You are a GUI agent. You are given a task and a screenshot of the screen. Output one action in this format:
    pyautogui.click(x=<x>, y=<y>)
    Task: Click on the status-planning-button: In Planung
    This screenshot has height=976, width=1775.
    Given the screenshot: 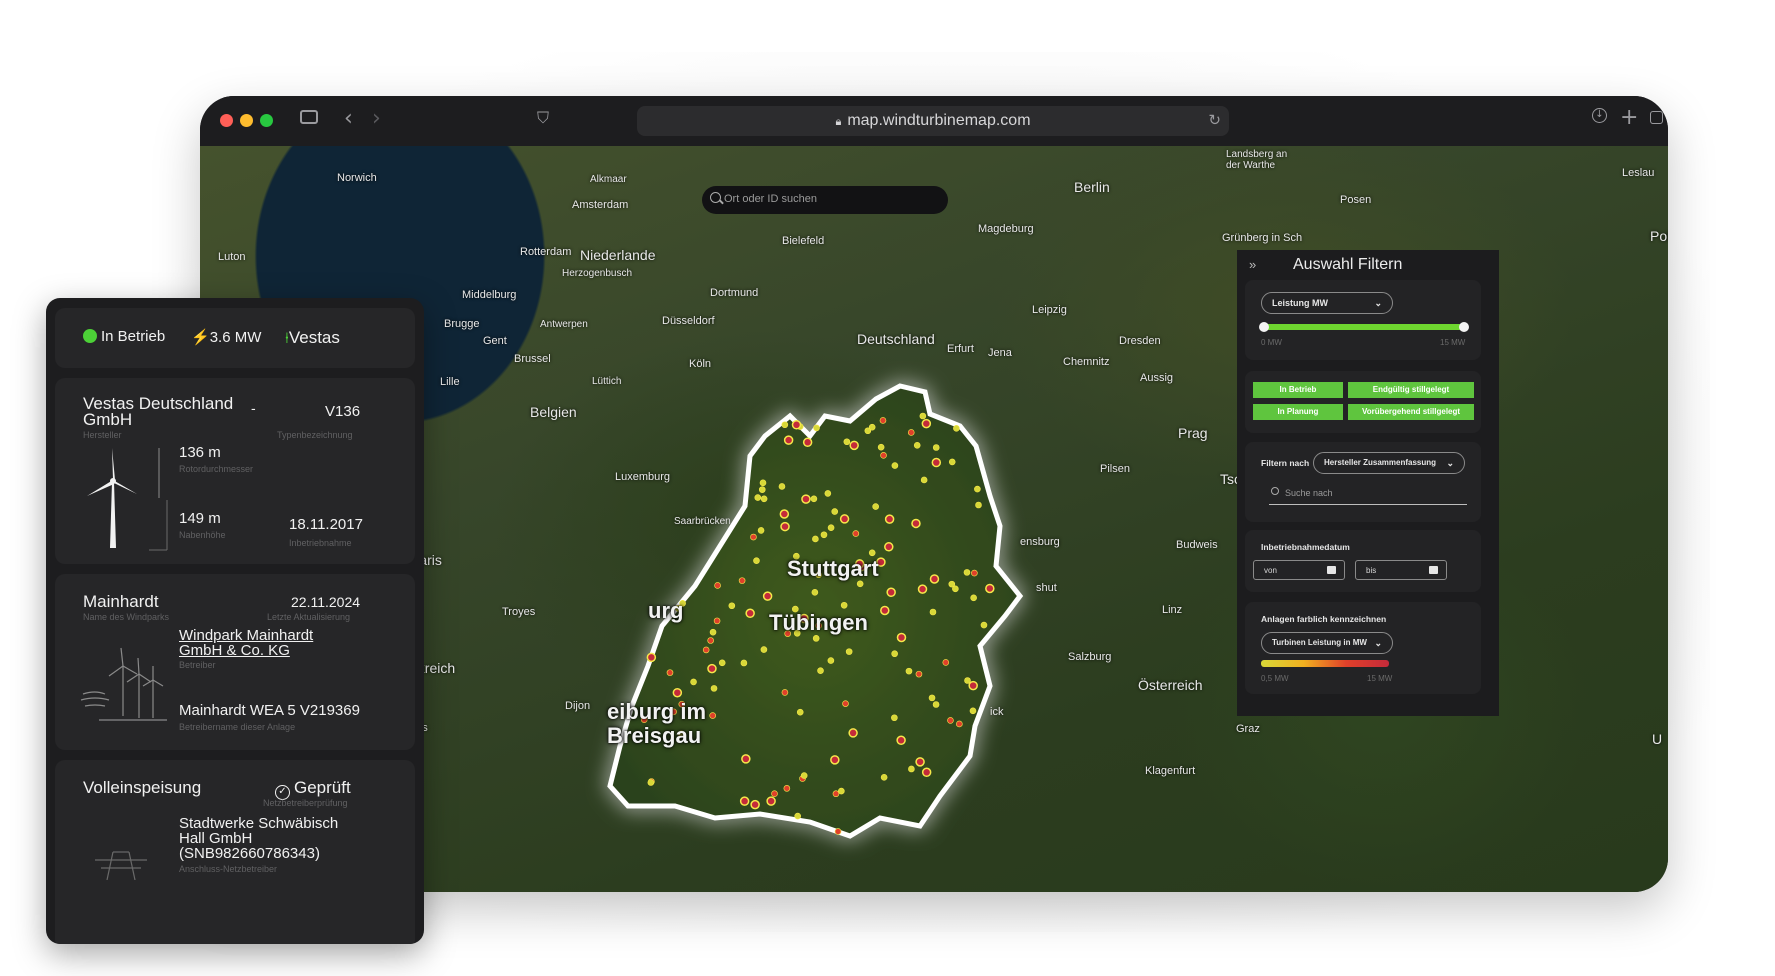 What is the action you would take?
    pyautogui.click(x=1298, y=412)
    